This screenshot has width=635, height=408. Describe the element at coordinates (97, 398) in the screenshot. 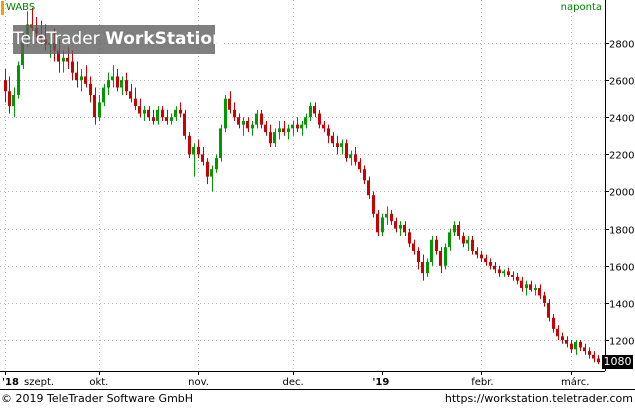

I see `copyright-text: © 2019 TeleTrader Software GmbH` at that location.